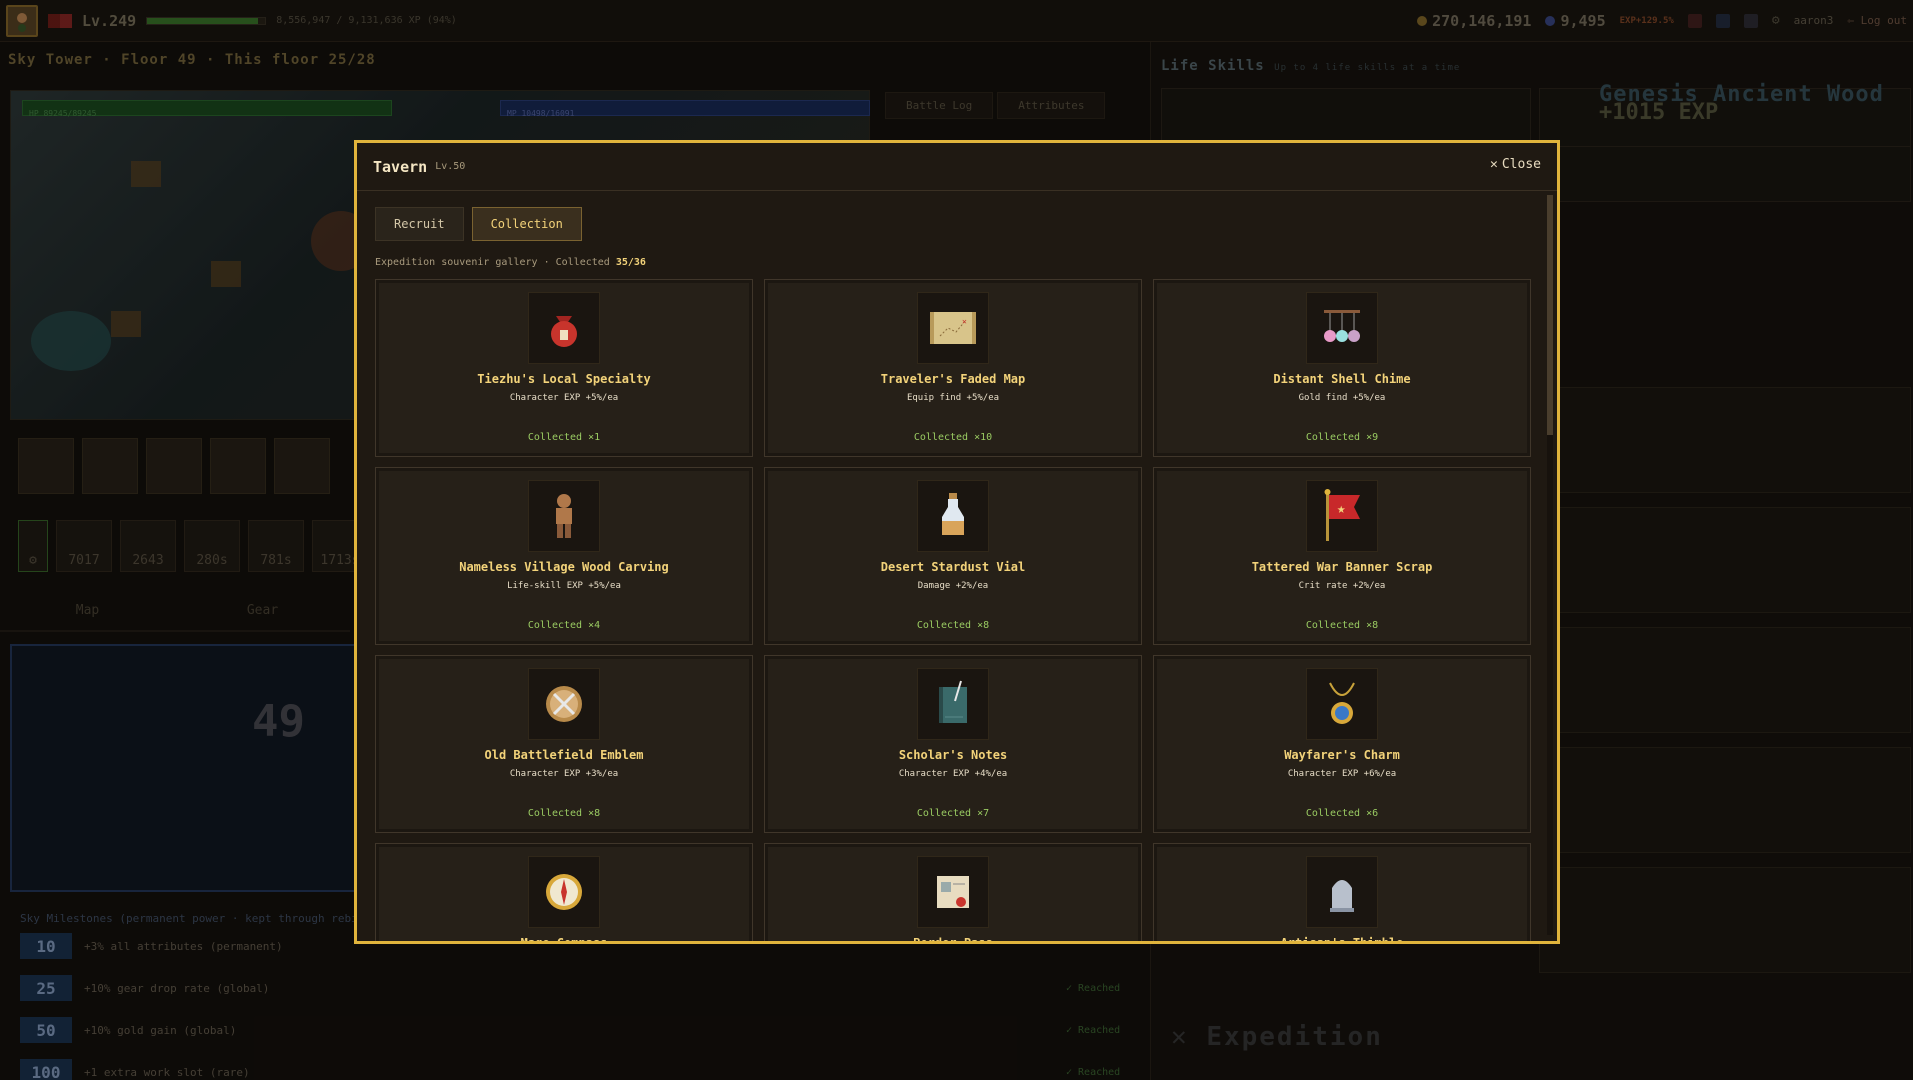 The height and width of the screenshot is (1080, 1913). I want to click on modal-tabs: Recruit Collection, so click(478, 224).